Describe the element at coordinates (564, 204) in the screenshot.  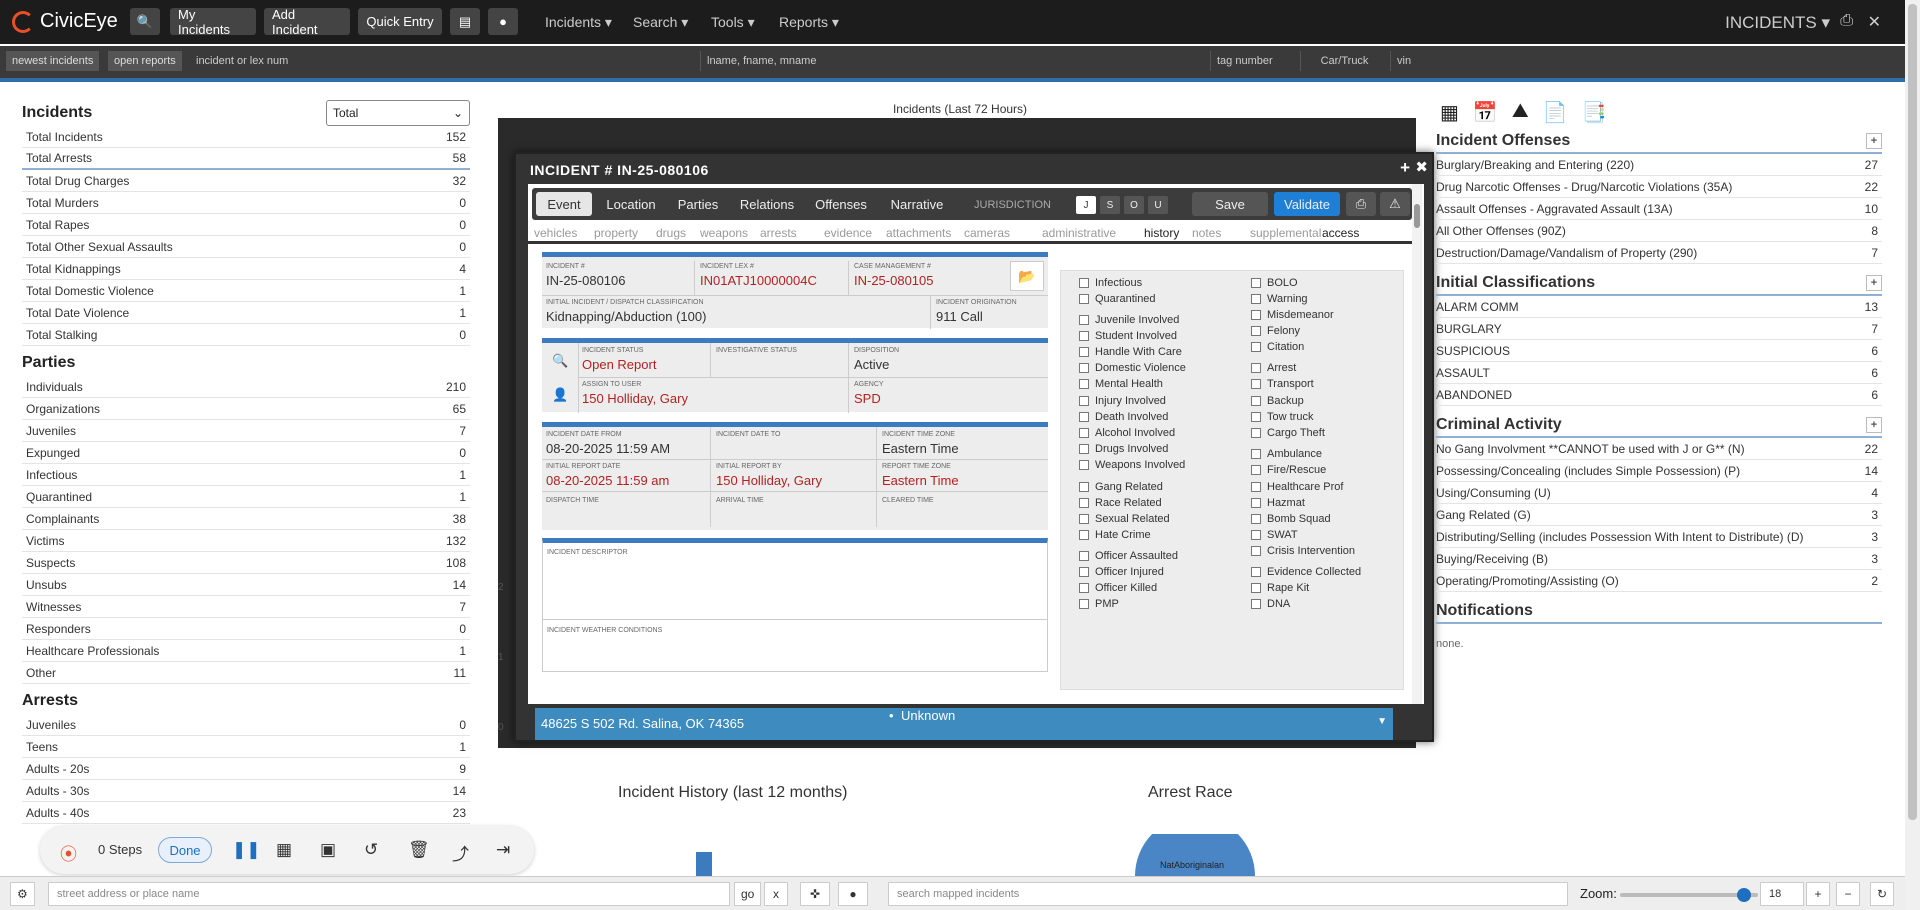
I see `tab-event: Event` at that location.